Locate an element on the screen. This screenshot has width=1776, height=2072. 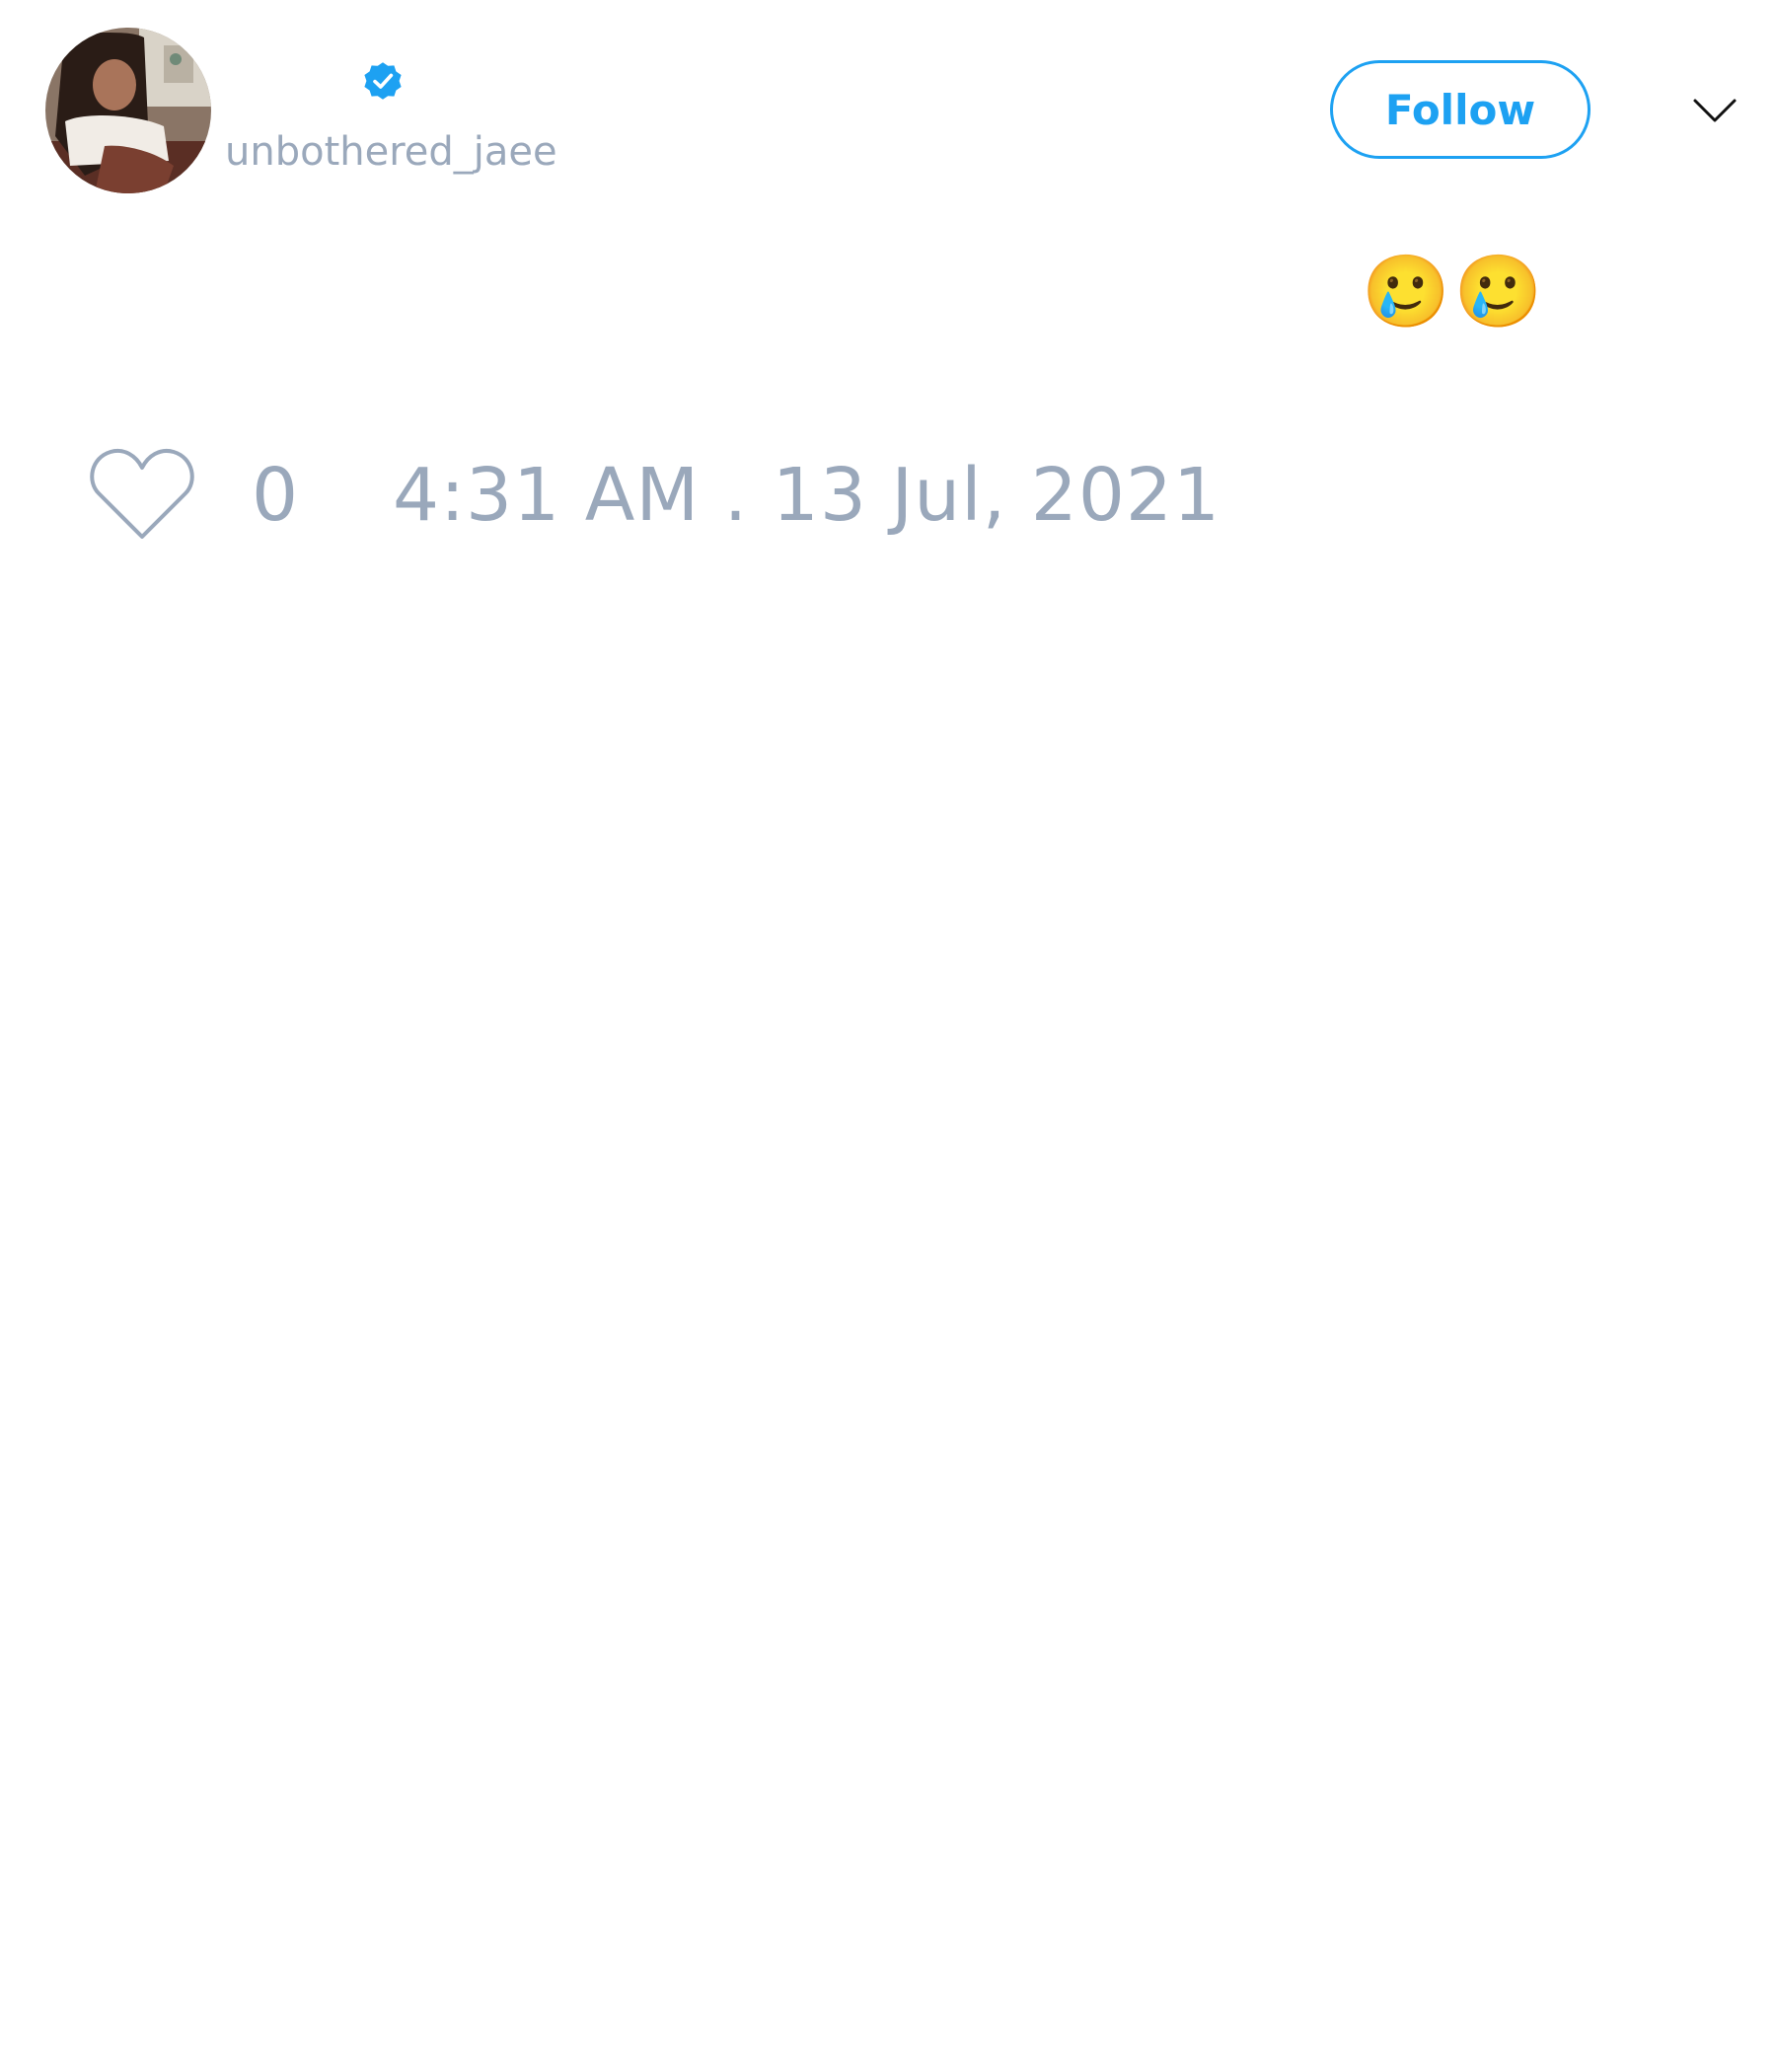
profile-photo is located at coordinates (128, 111).